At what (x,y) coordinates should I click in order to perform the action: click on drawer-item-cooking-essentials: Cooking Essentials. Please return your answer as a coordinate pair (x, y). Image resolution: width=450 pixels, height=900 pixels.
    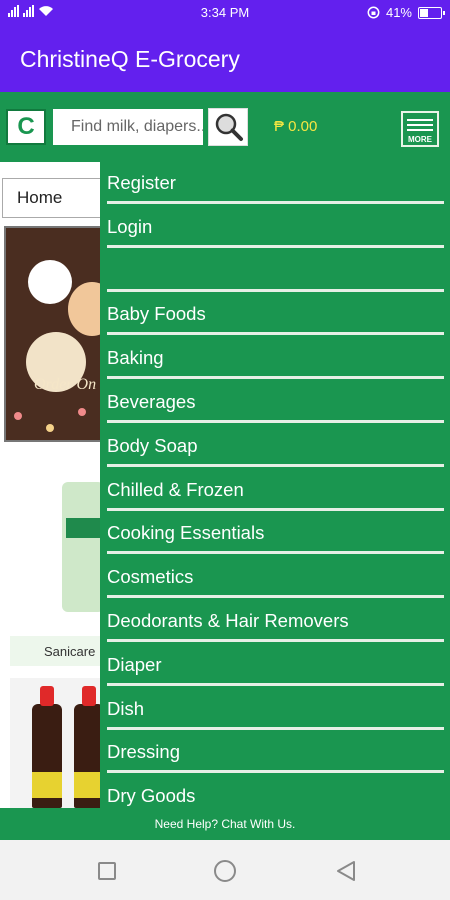
    Looking at the image, I should click on (275, 533).